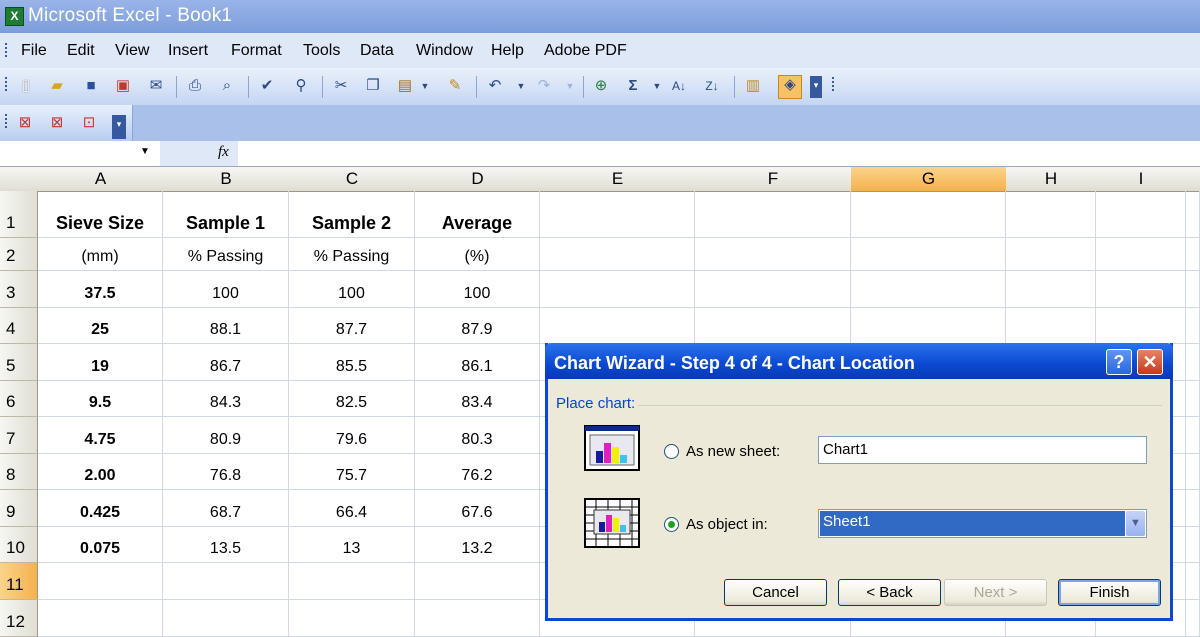 This screenshot has height=637, width=1200. I want to click on row-header-9: 9, so click(19, 508).